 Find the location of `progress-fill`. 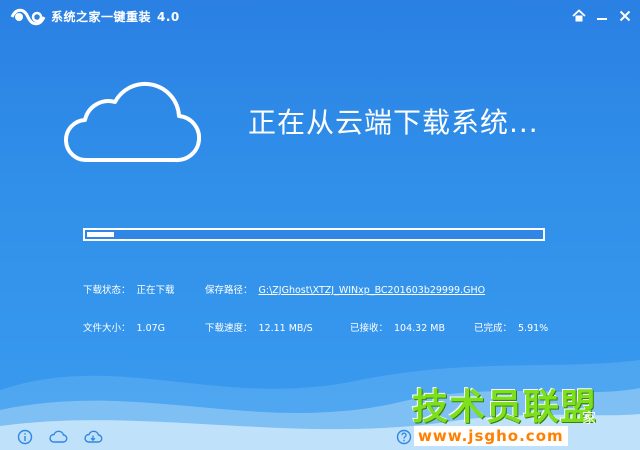

progress-fill is located at coordinates (100, 234).